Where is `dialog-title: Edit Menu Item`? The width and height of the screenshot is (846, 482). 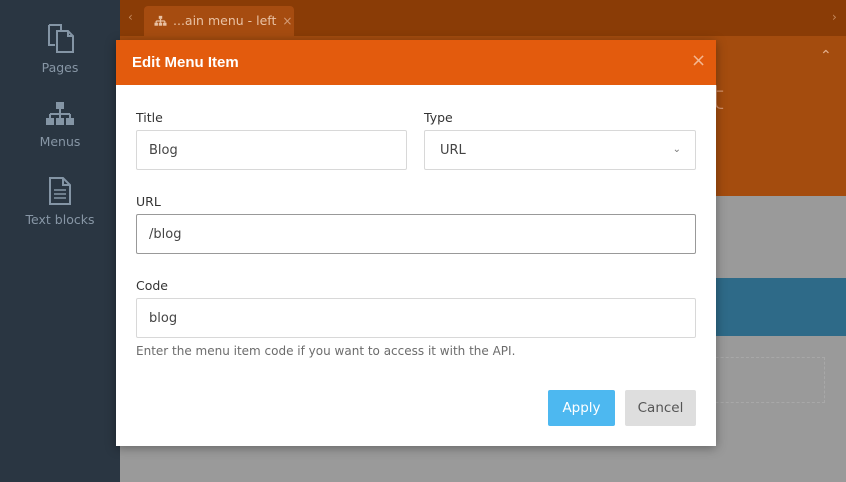 dialog-title: Edit Menu Item is located at coordinates (185, 62).